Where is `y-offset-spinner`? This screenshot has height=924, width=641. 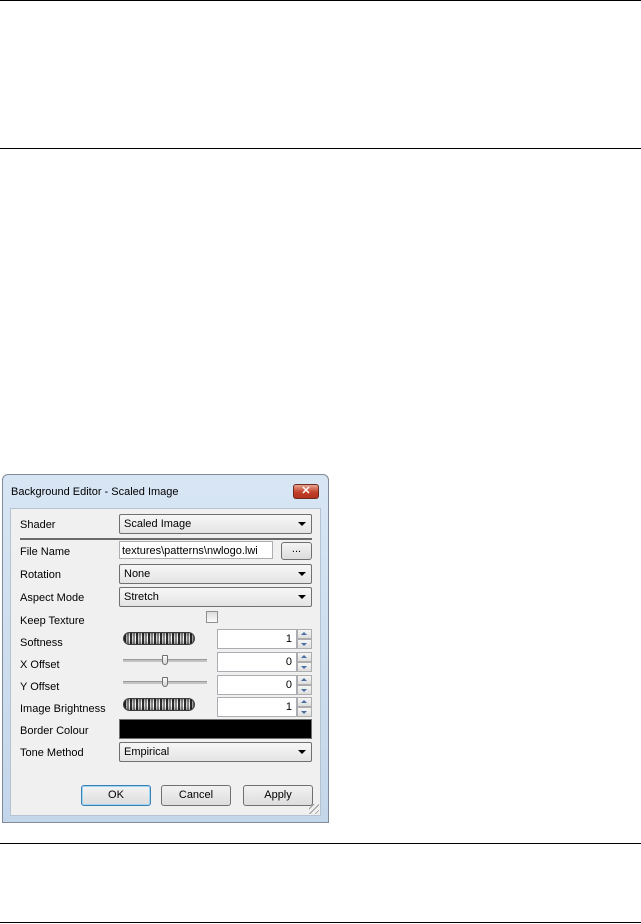
y-offset-spinner is located at coordinates (304, 685).